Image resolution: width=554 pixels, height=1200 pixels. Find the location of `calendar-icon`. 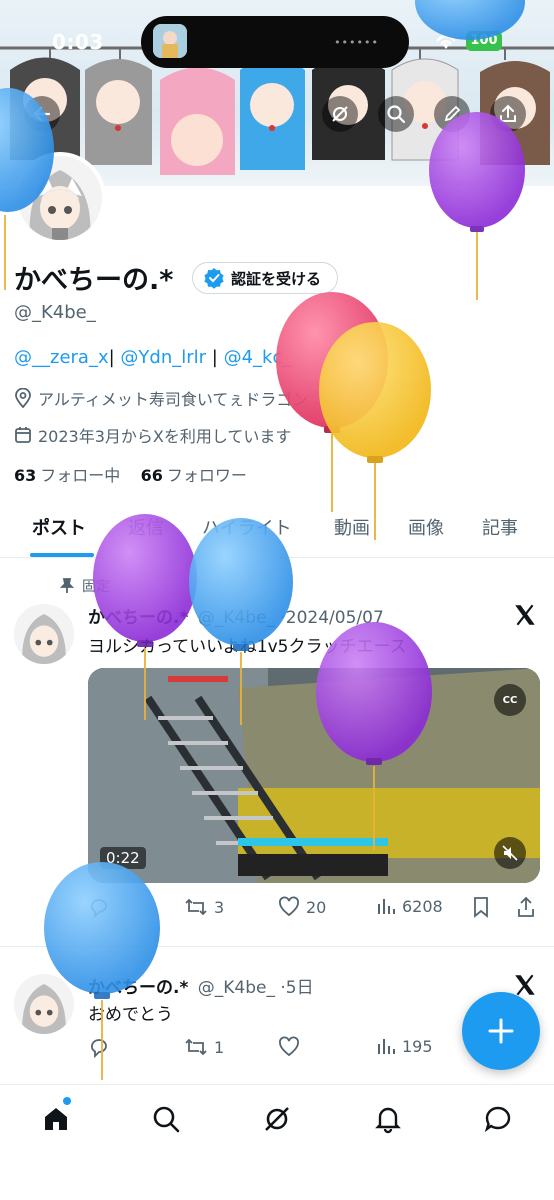

calendar-icon is located at coordinates (23, 435).